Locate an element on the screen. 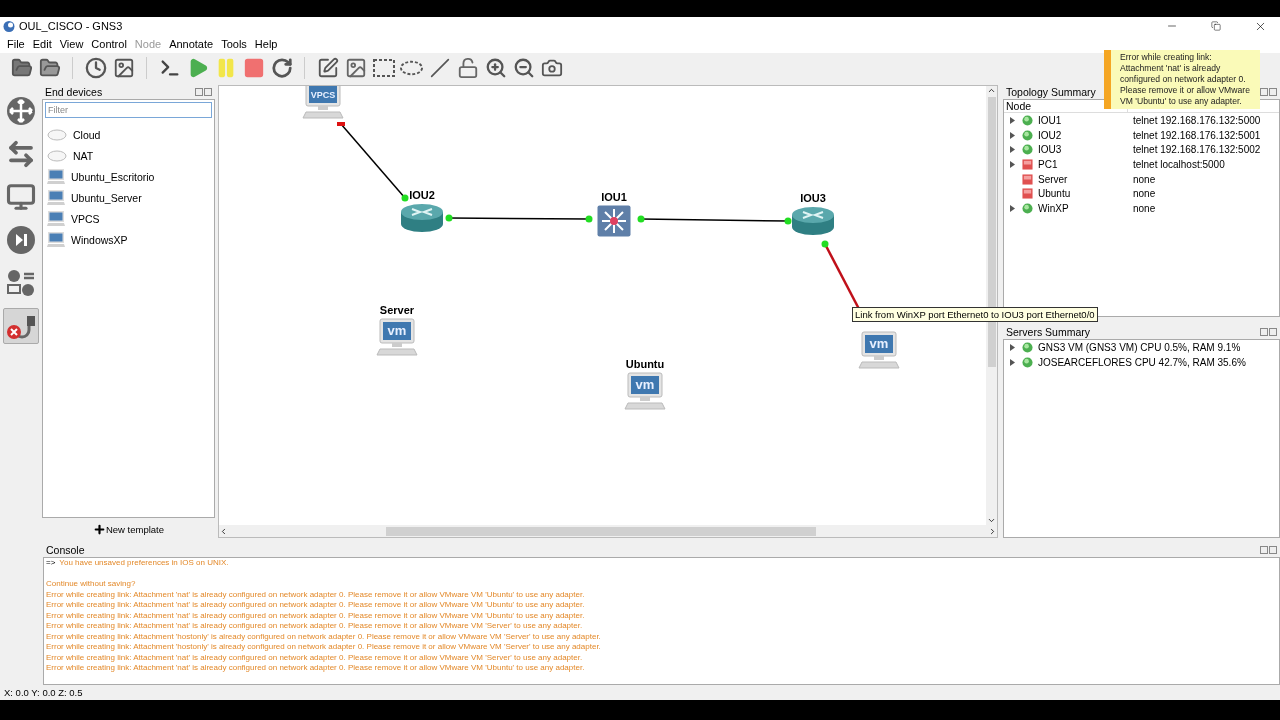  window-title: OUL_CISCO - GNS3 is located at coordinates (71, 26).